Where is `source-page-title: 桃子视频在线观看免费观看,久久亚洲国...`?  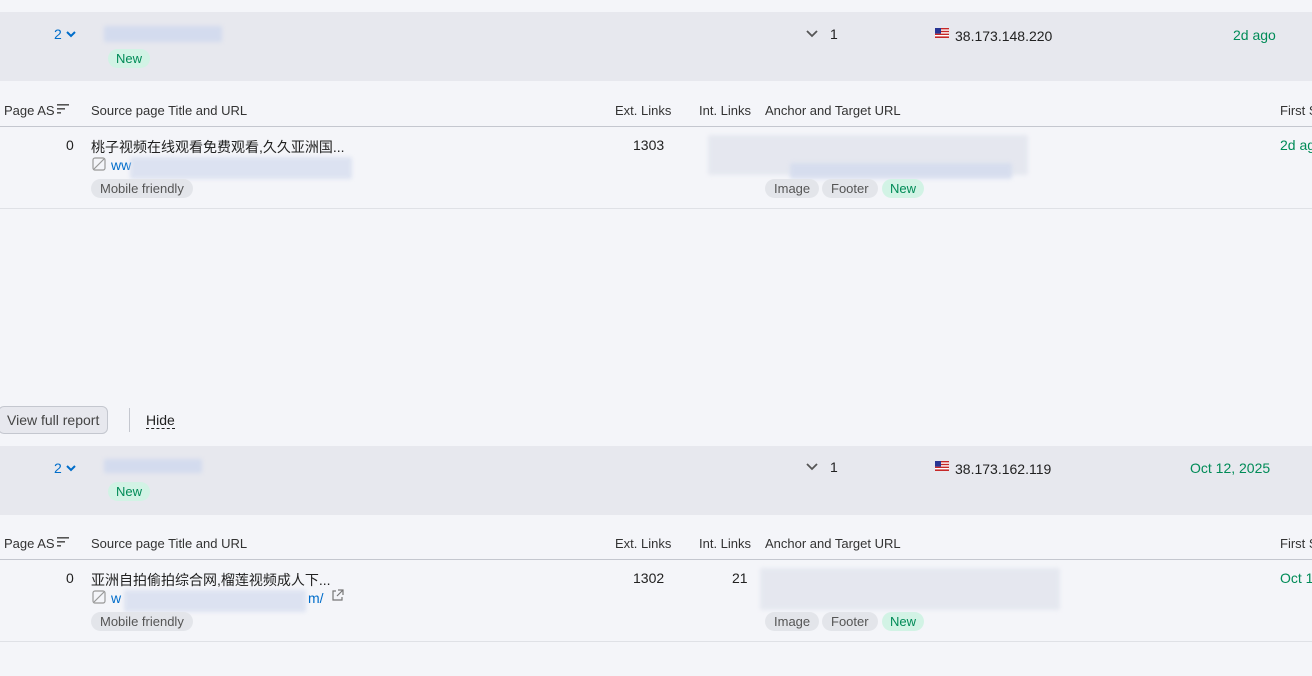 source-page-title: 桃子视频在线观看免费观看,久久亚洲国... is located at coordinates (218, 147).